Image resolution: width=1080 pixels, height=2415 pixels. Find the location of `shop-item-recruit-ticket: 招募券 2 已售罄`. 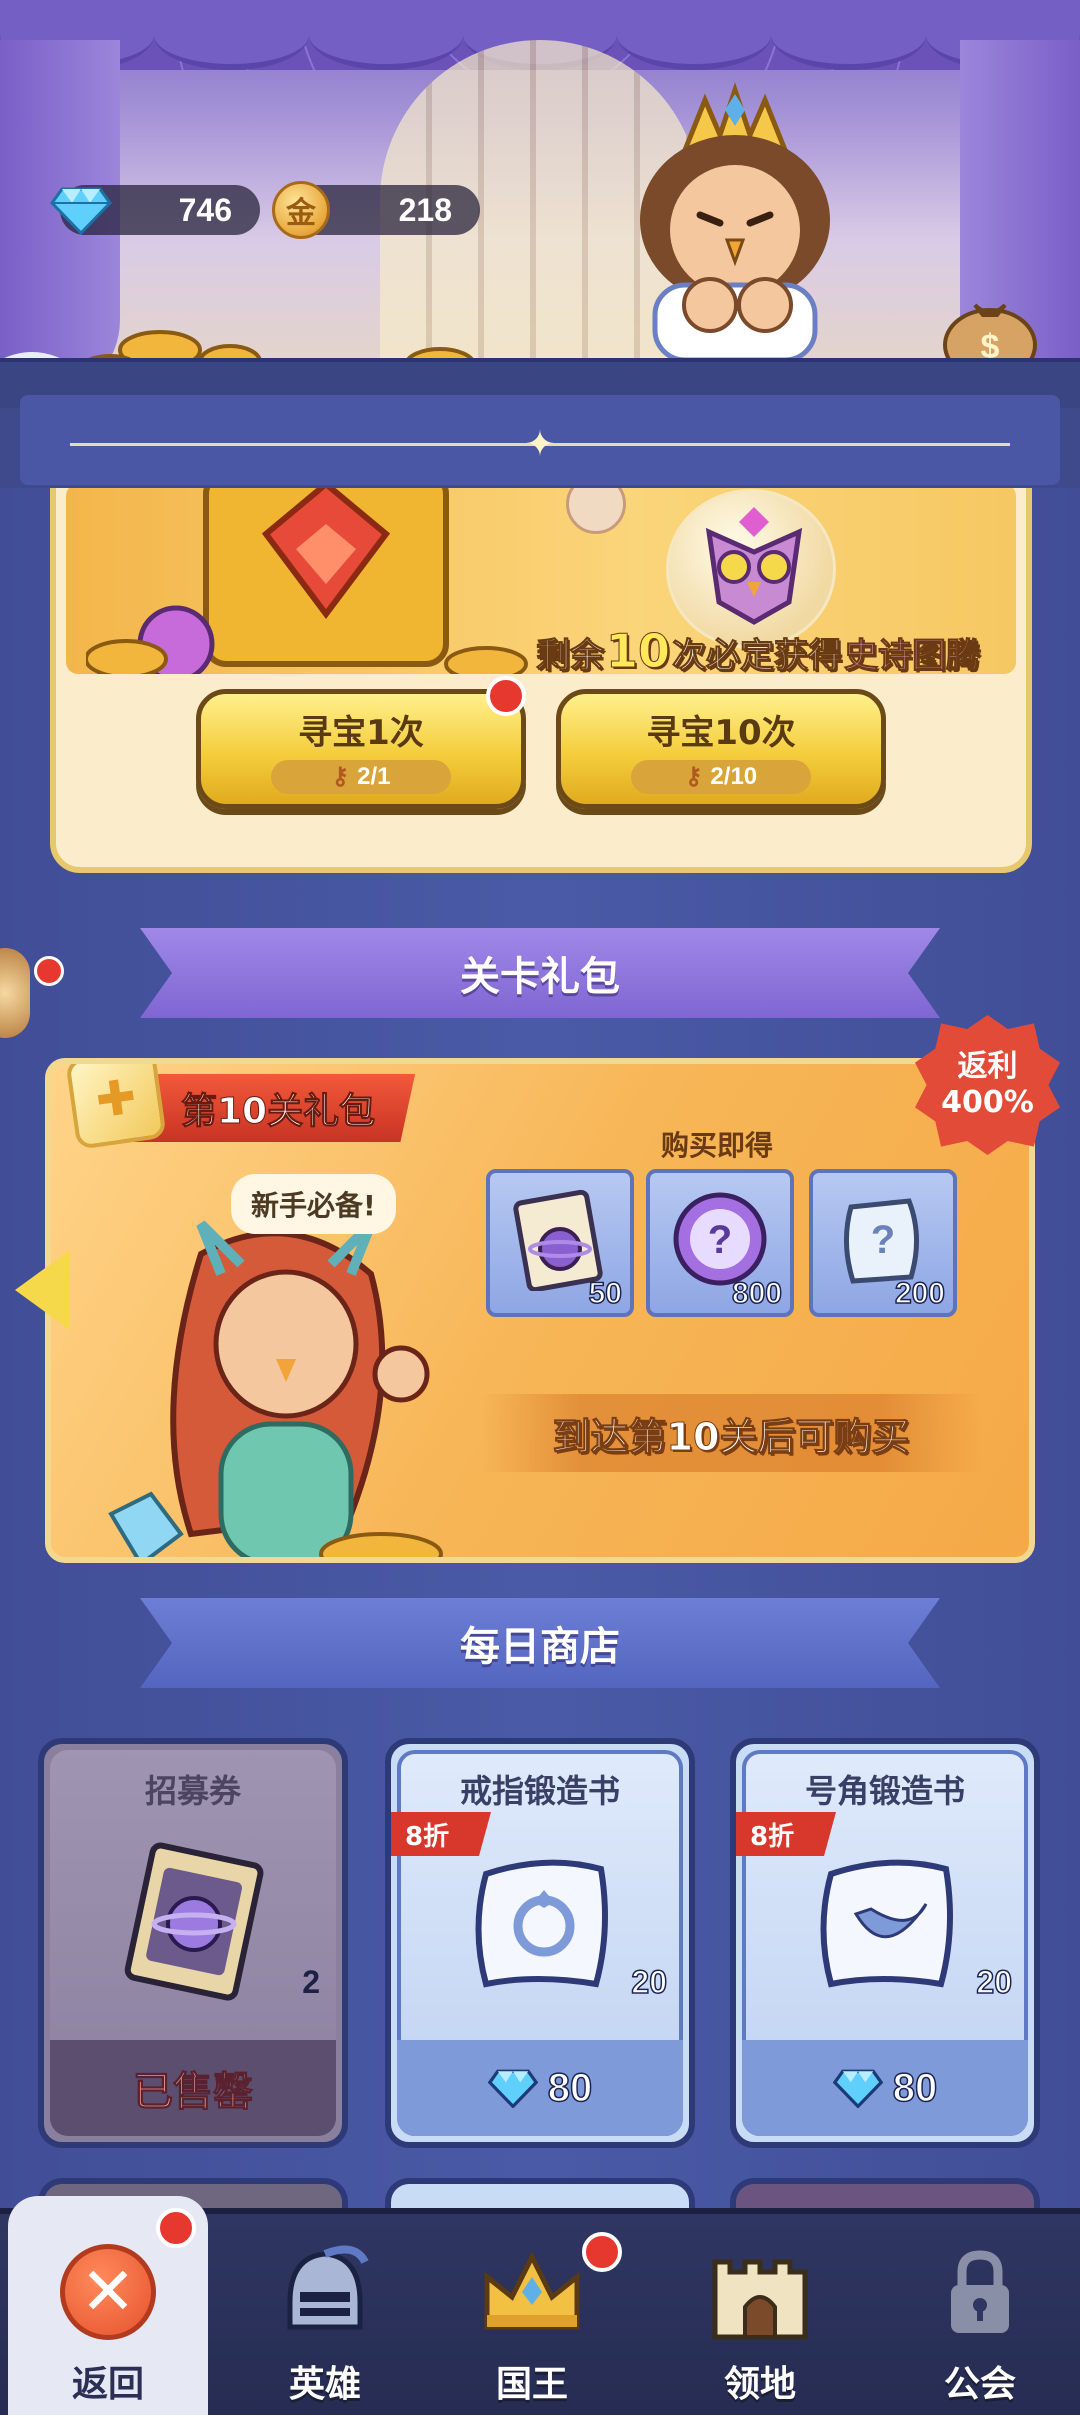

shop-item-recruit-ticket: 招募券 2 已售罄 is located at coordinates (193, 1943).